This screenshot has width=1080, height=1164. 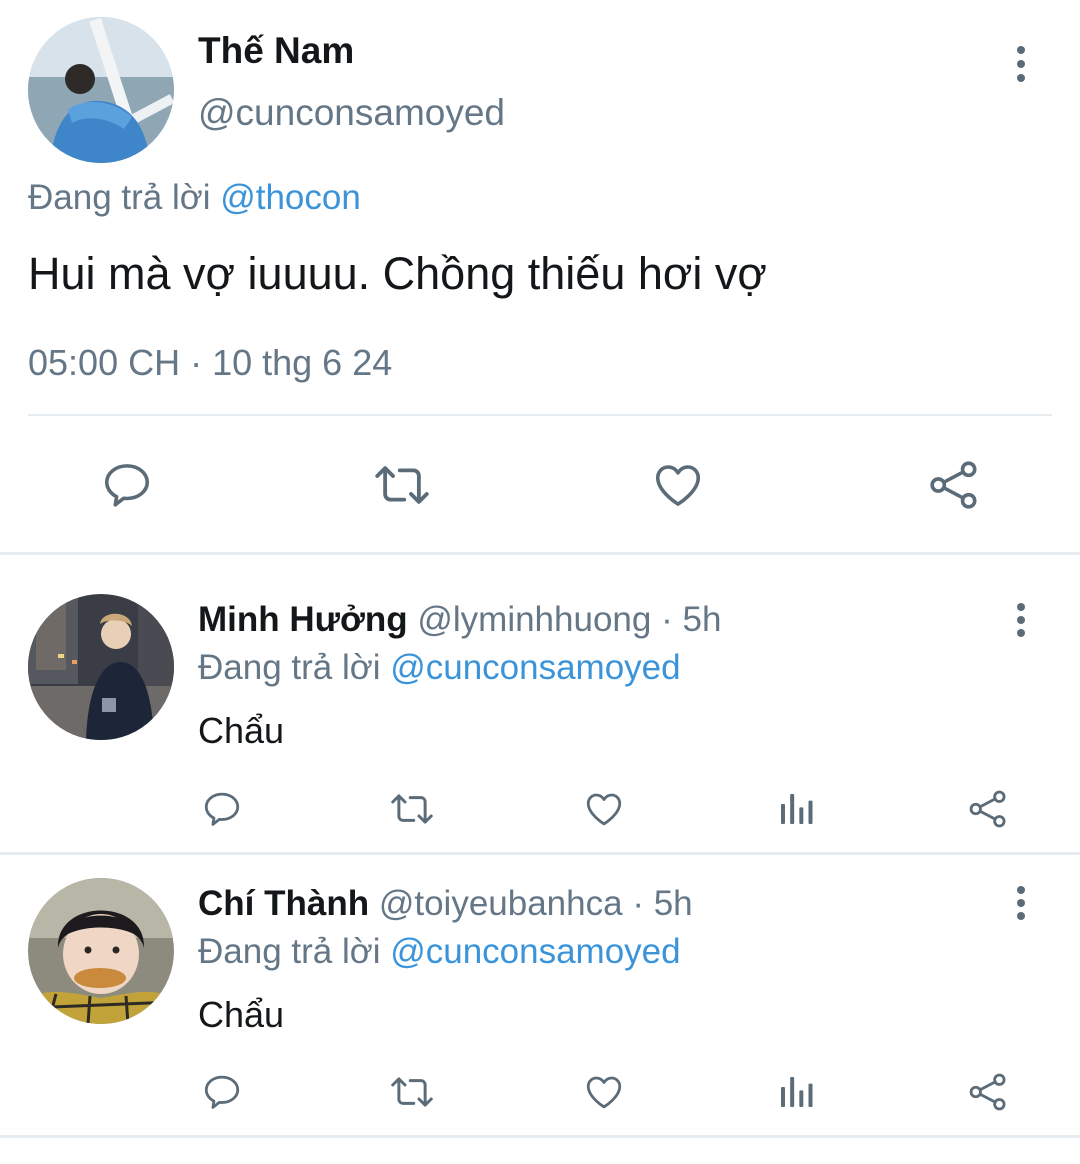 What do you see at coordinates (276, 51) in the screenshot?
I see `author-name: Thế Nam` at bounding box center [276, 51].